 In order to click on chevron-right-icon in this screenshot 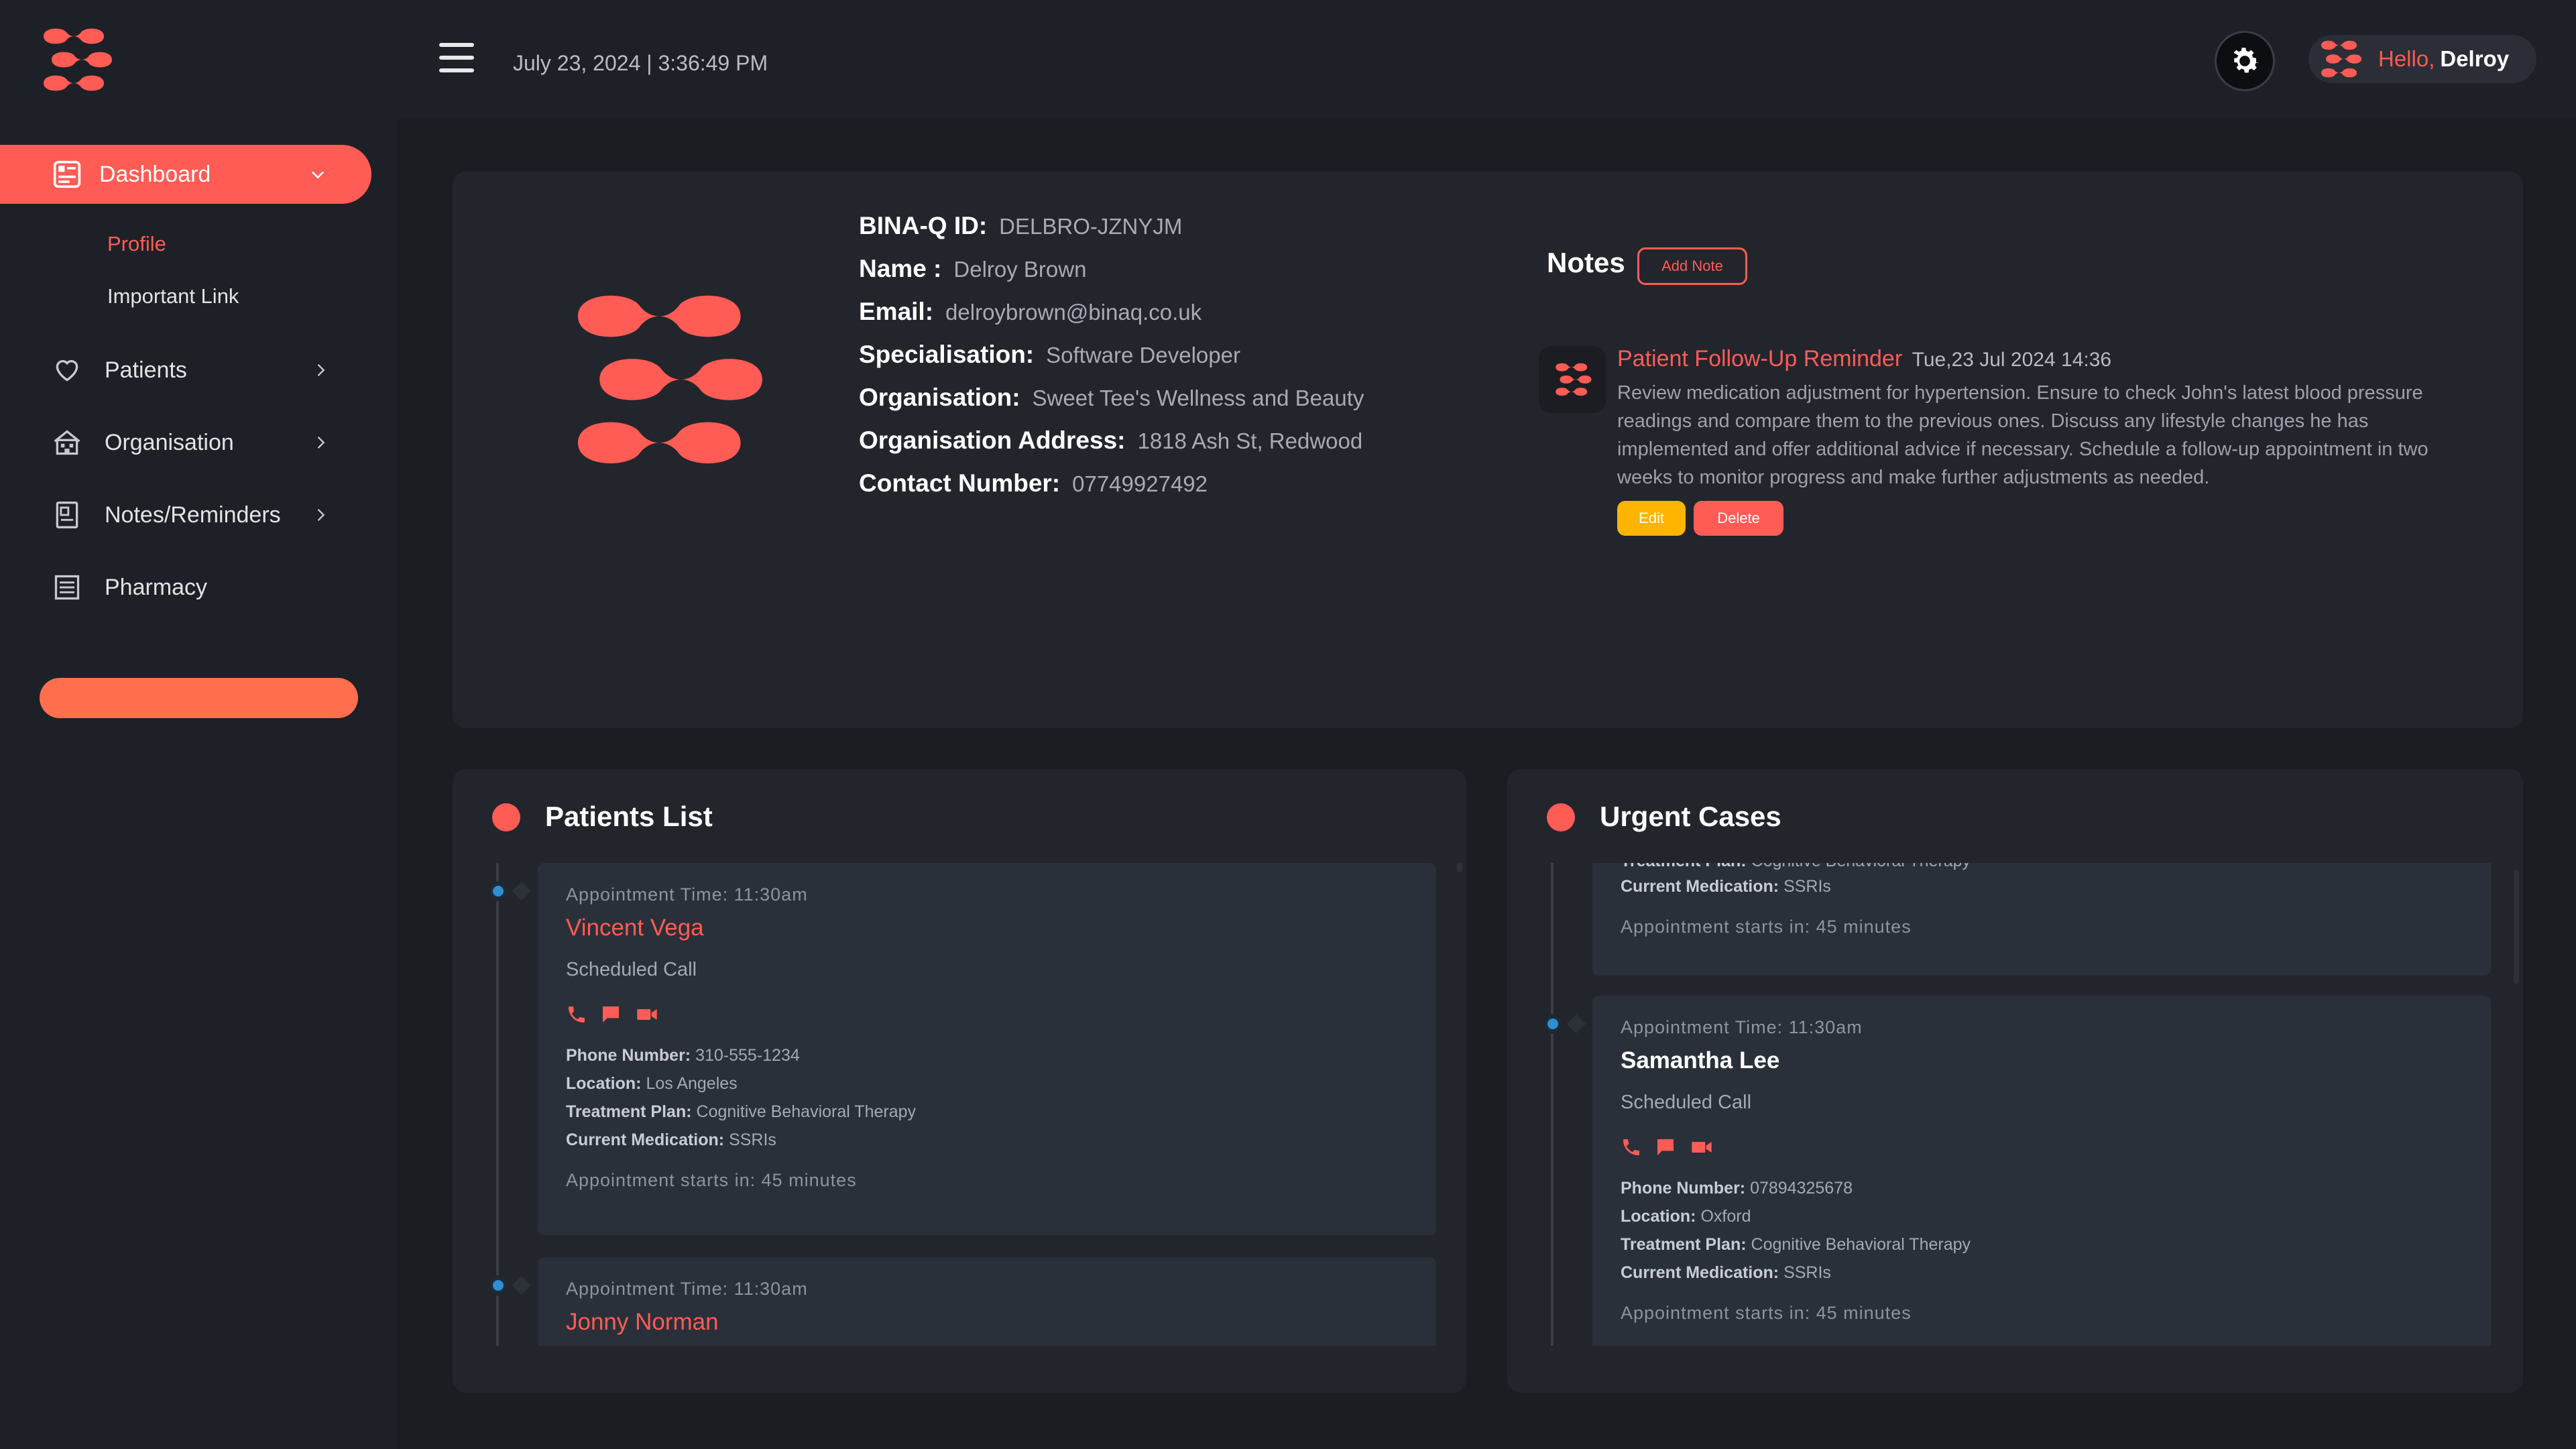, I will do `click(321, 515)`.